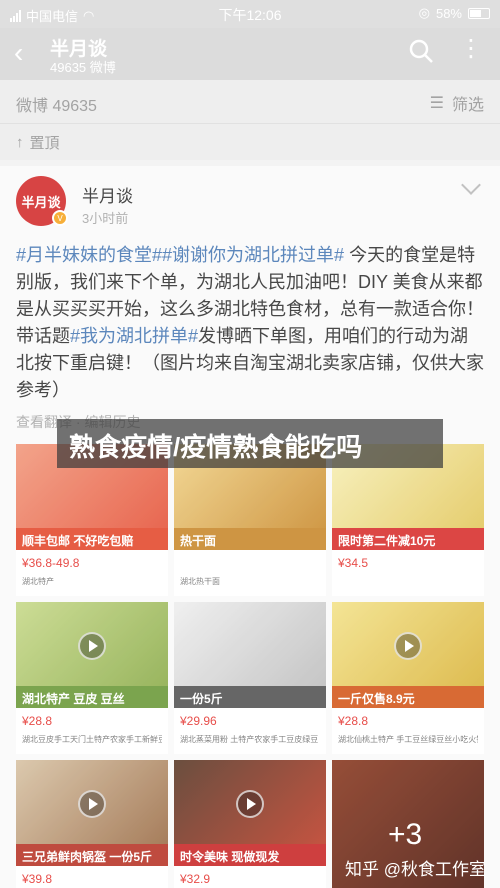 Image resolution: width=500 pixels, height=888 pixels. I want to click on product-price: ¥32.9, so click(195, 879).